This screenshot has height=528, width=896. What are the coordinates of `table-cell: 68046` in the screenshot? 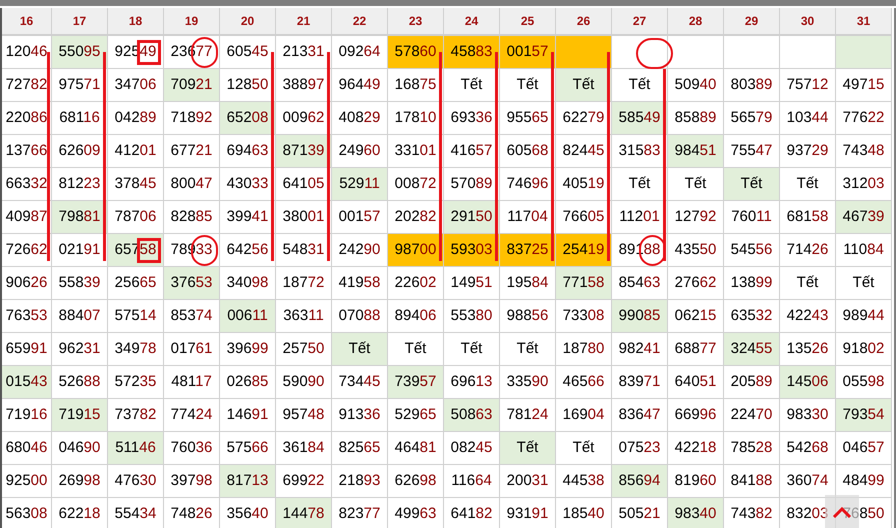 It's located at (27, 448).